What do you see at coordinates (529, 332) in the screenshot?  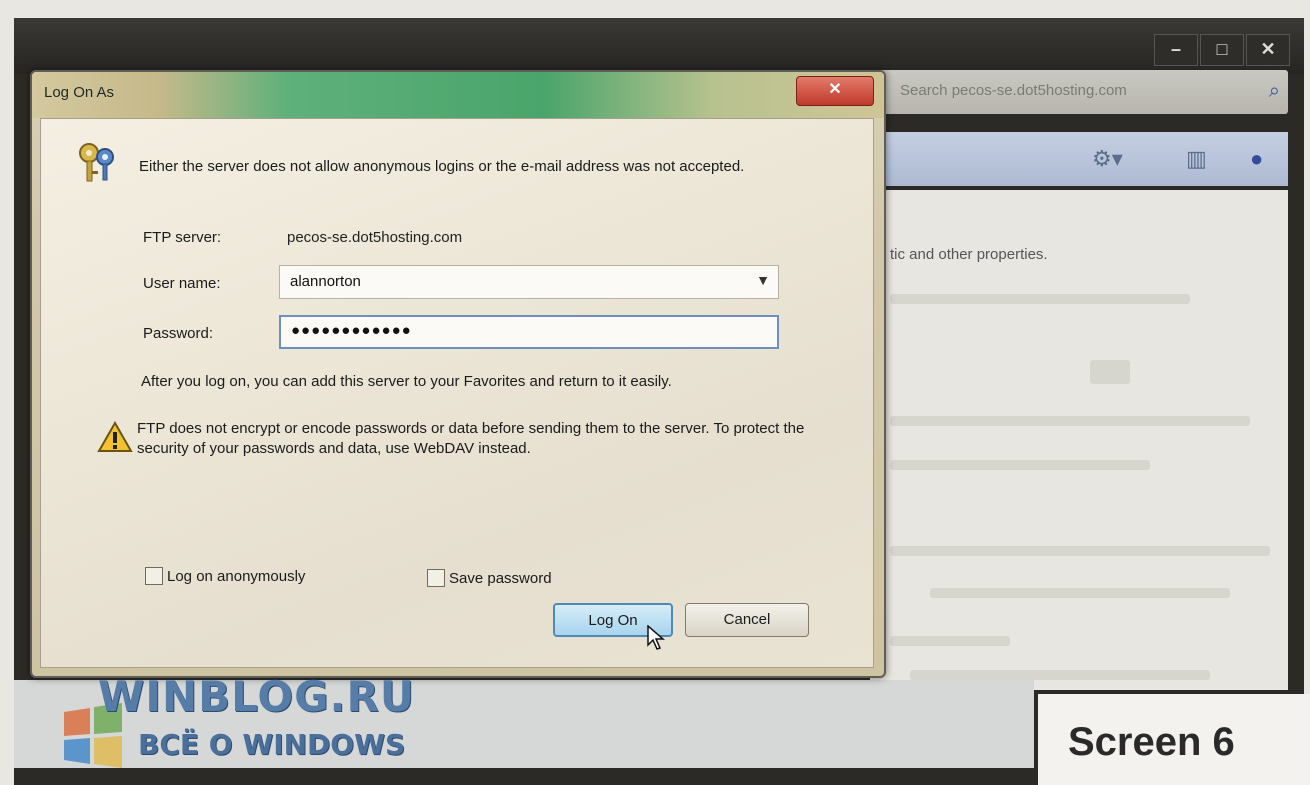 I see `password-field: ●●●●●●●●●●●●` at bounding box center [529, 332].